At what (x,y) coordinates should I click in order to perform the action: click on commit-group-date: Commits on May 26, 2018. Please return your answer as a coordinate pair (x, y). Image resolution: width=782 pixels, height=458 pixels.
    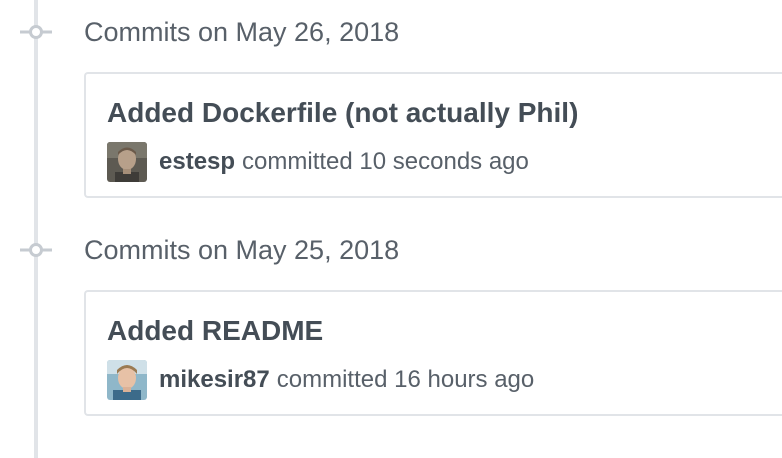
    Looking at the image, I should click on (242, 32).